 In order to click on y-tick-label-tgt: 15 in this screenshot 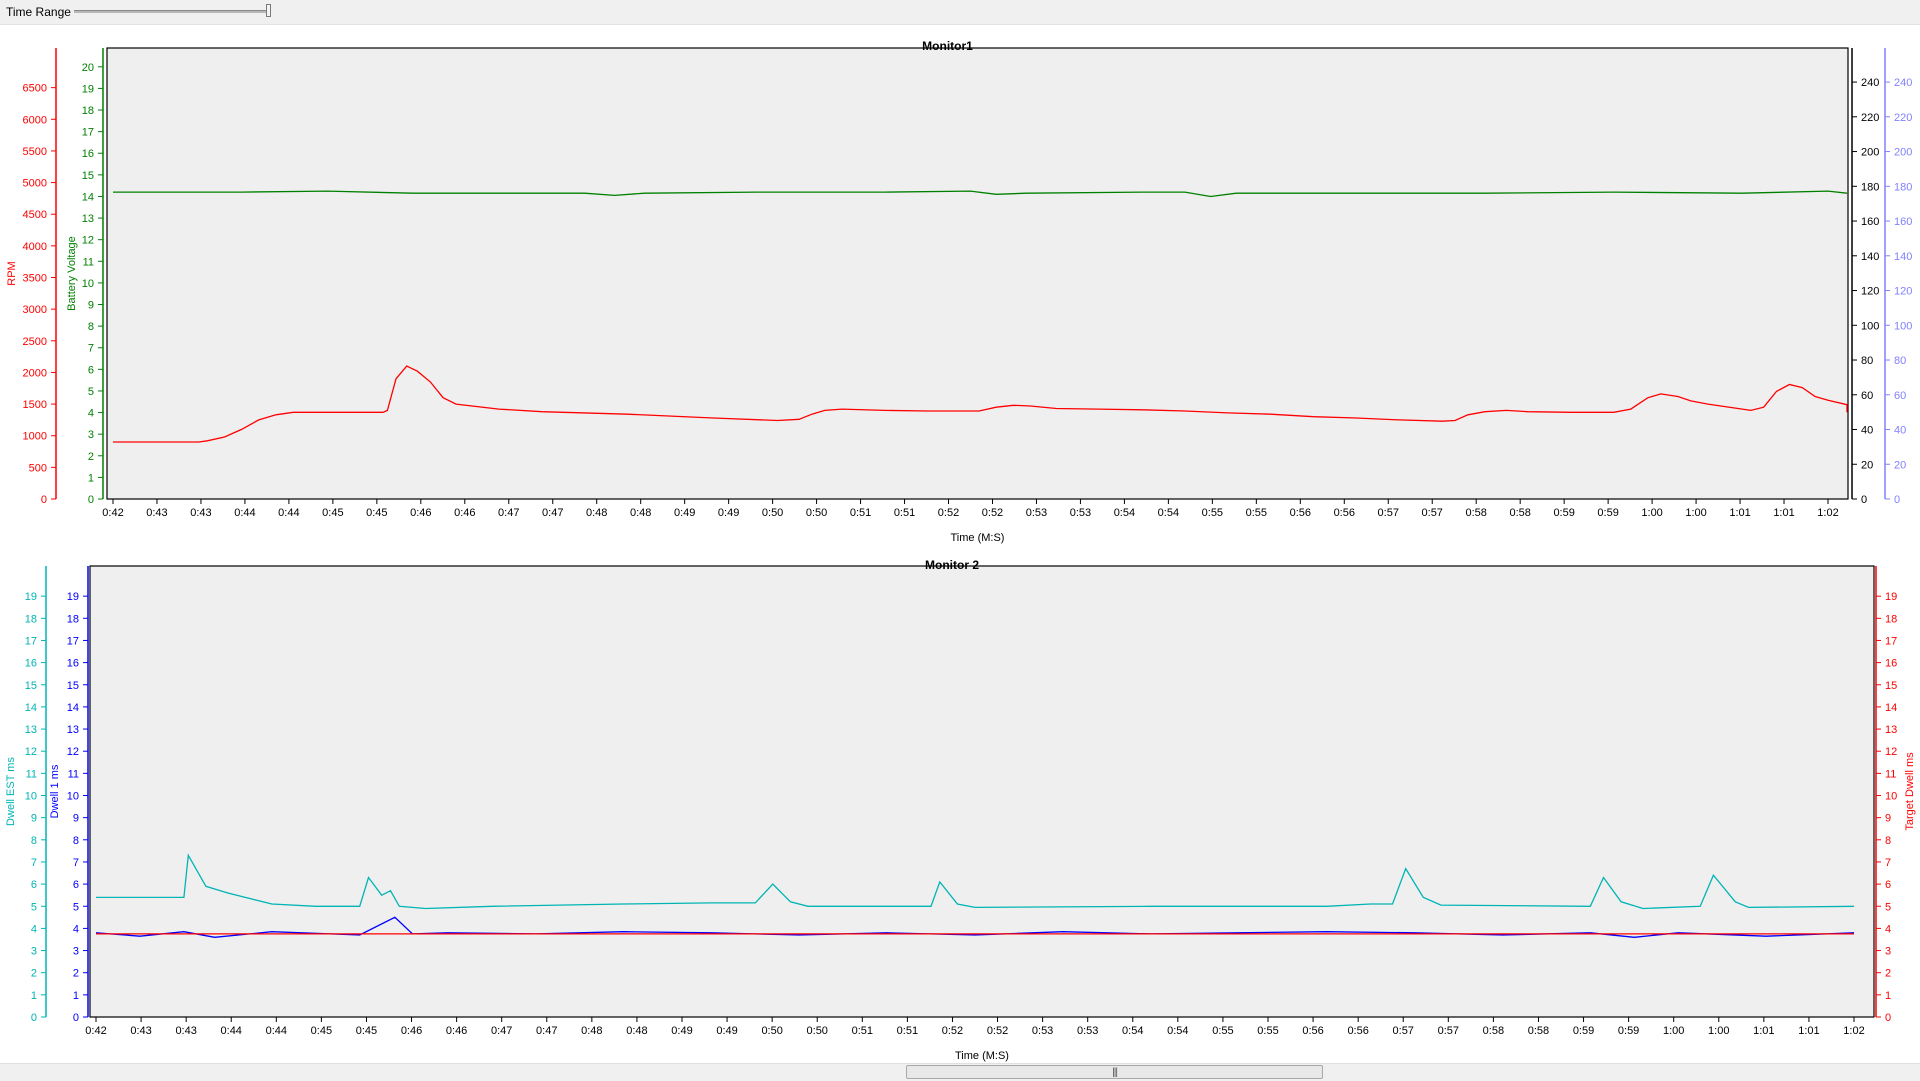, I will do `click(1891, 686)`.